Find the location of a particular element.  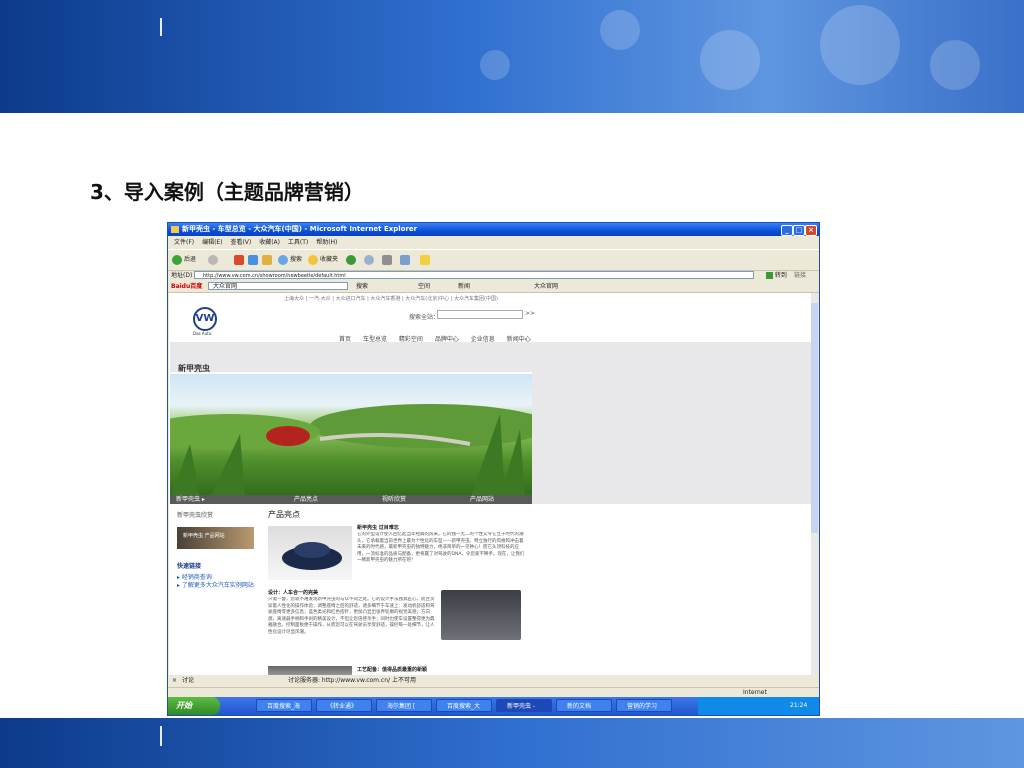

subnav-media: 视听欣赏 is located at coordinates (394, 499).